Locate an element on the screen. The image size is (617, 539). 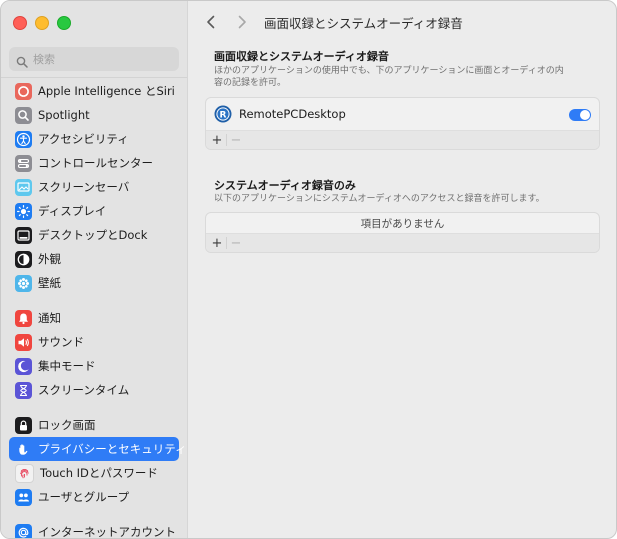
privacy-hand-icon is located at coordinates (23, 449).